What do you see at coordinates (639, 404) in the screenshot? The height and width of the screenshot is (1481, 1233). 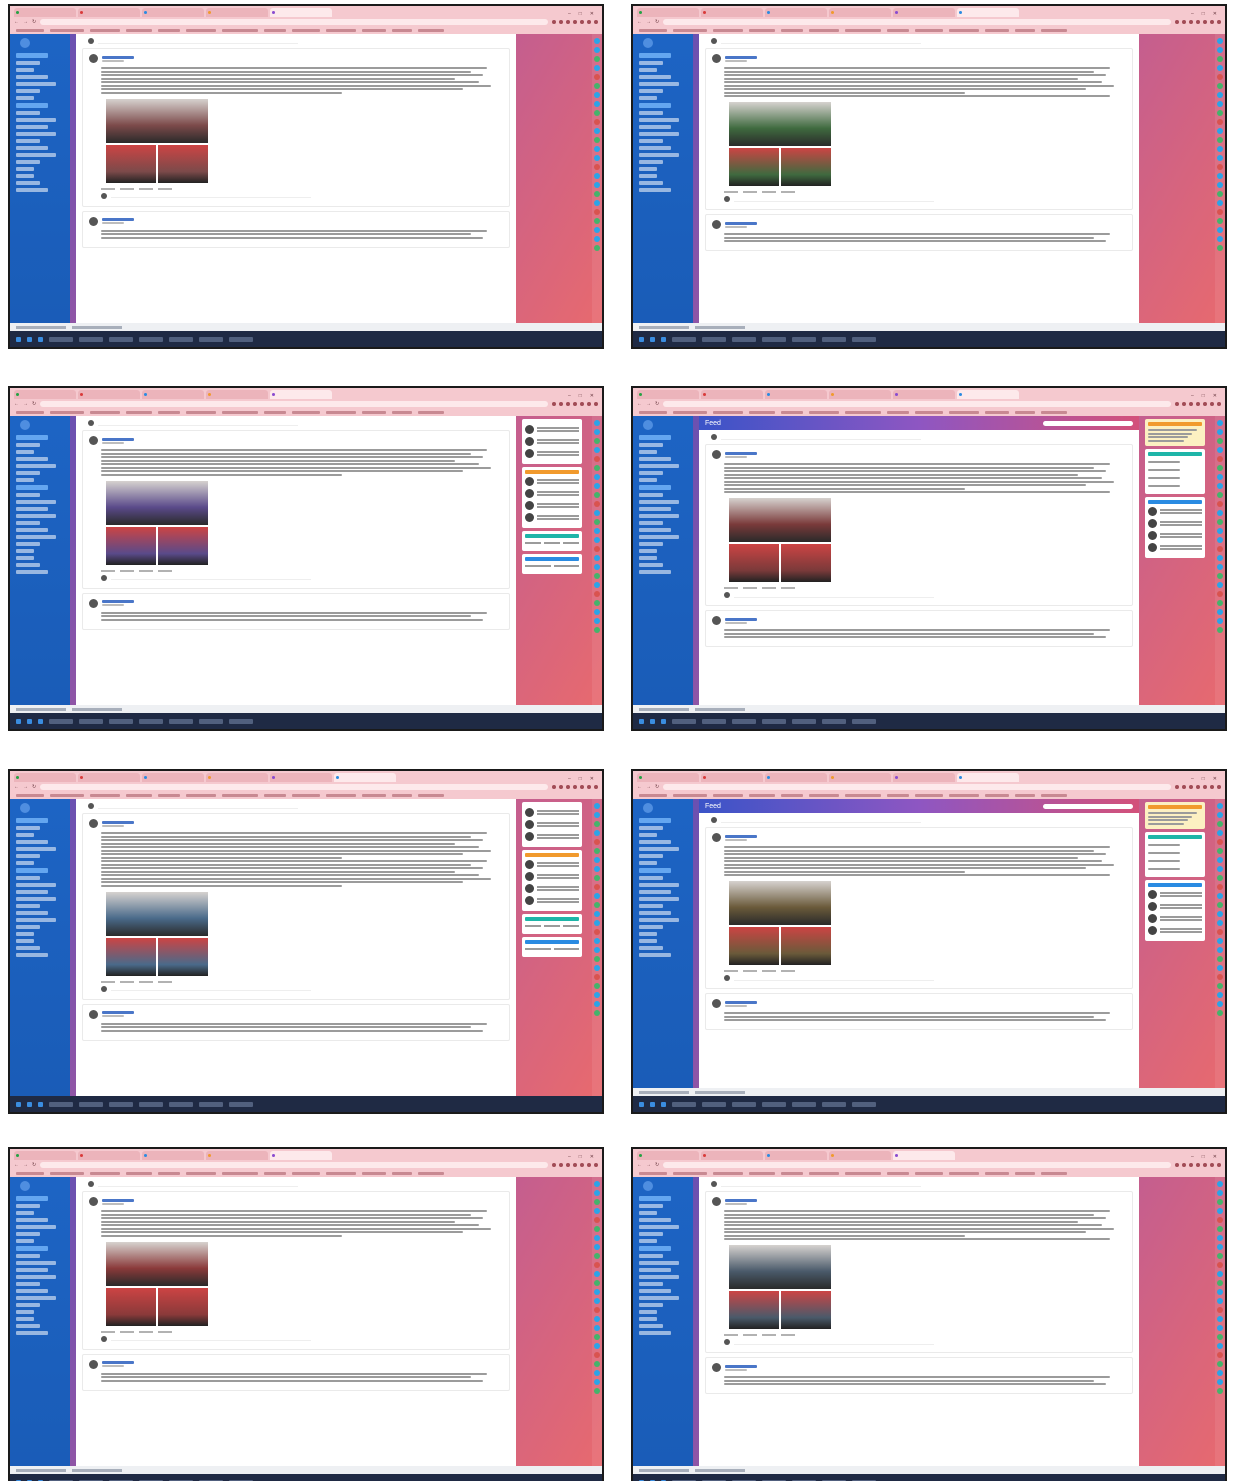 I see `back-icon: ←` at bounding box center [639, 404].